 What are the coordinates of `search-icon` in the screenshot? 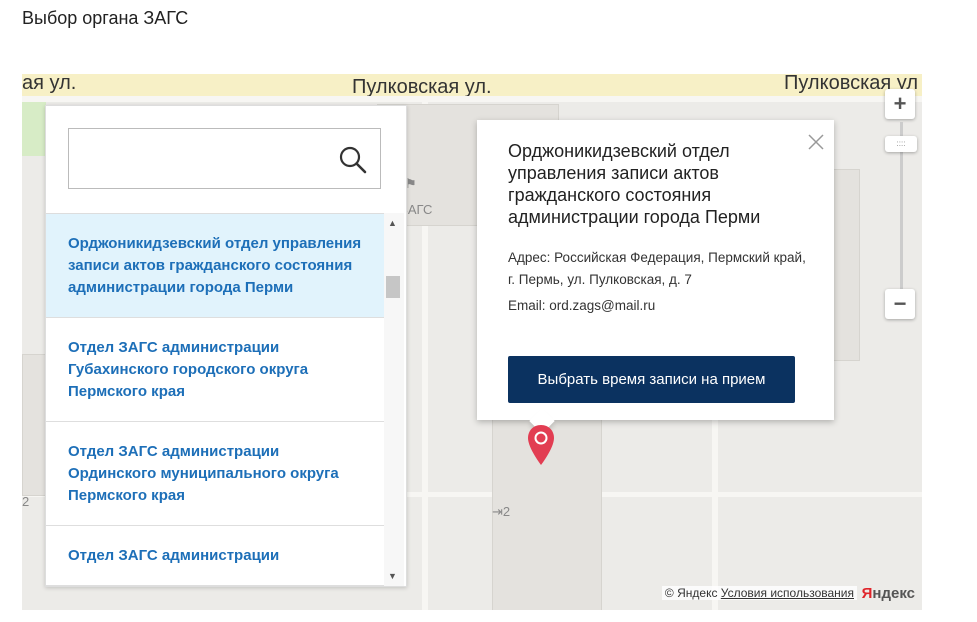 It's located at (353, 160).